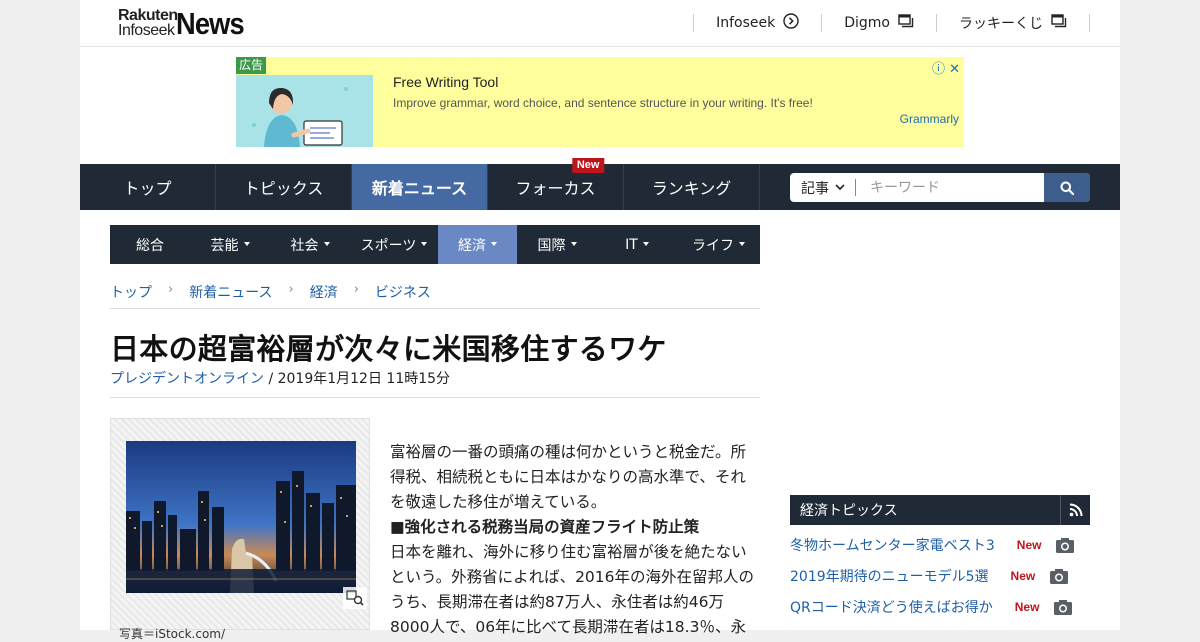 The image size is (1200, 642). Describe the element at coordinates (946, 67) in the screenshot. I see `ad-close-icon: ⓘ ✕` at that location.